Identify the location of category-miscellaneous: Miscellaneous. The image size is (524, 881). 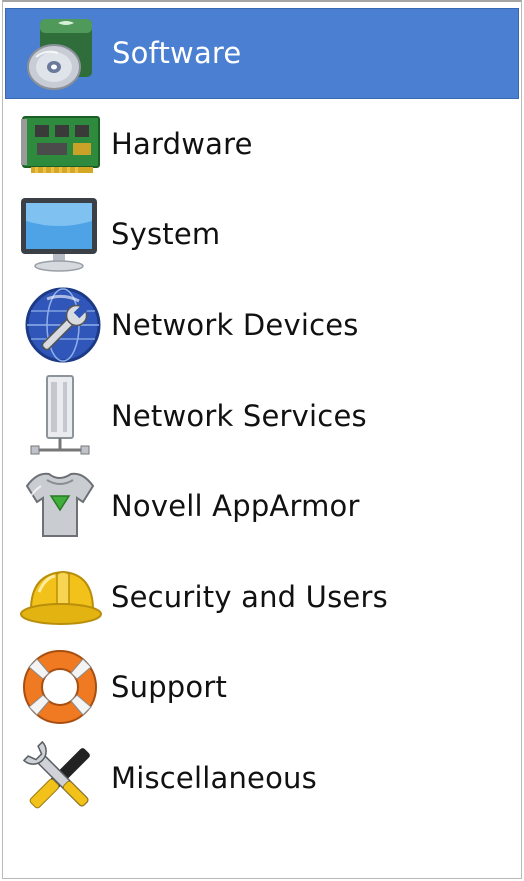
(262, 778).